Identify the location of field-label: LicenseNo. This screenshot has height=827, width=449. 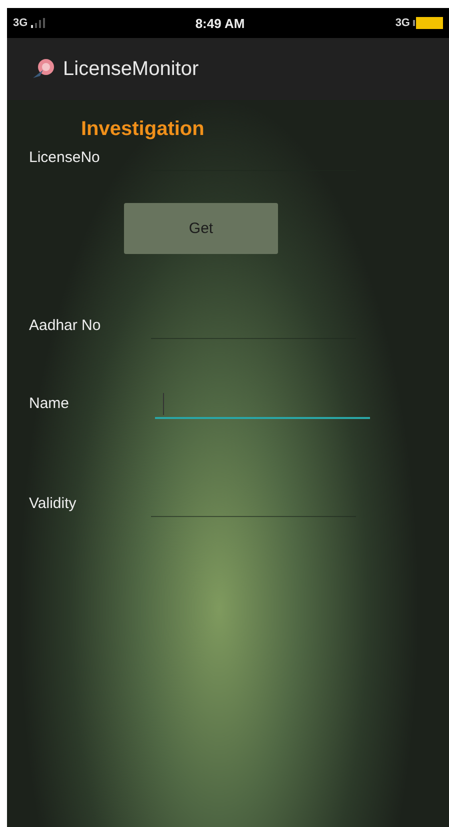
(64, 157).